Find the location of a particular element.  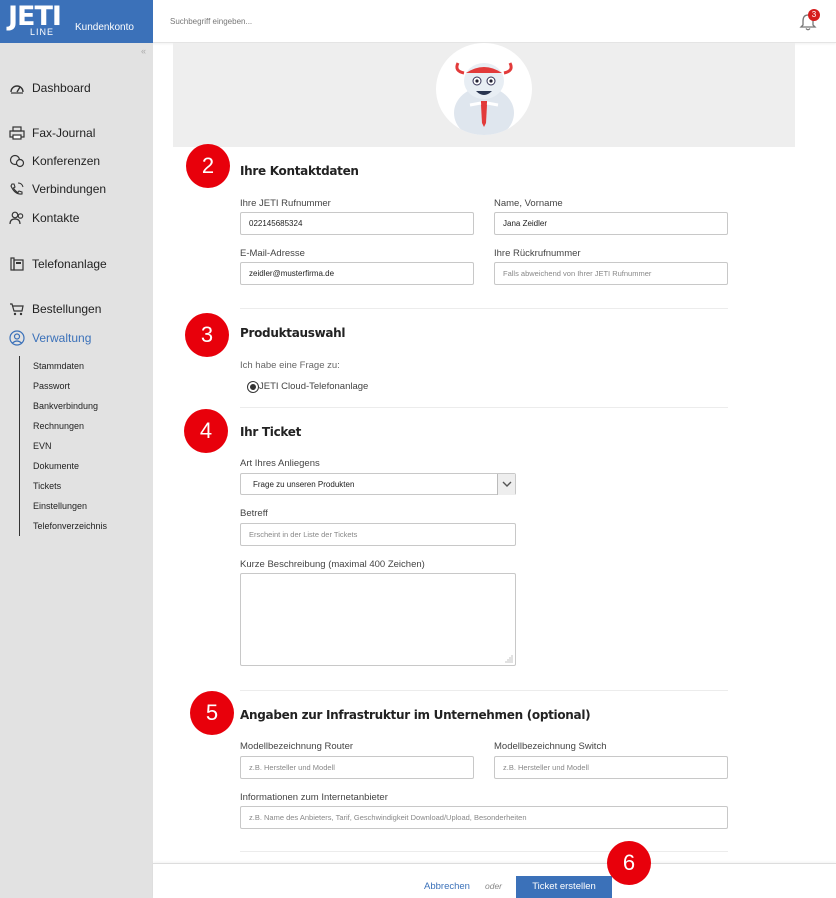

subject-field: Erscheint in der Liste der Tickets is located at coordinates (378, 534).